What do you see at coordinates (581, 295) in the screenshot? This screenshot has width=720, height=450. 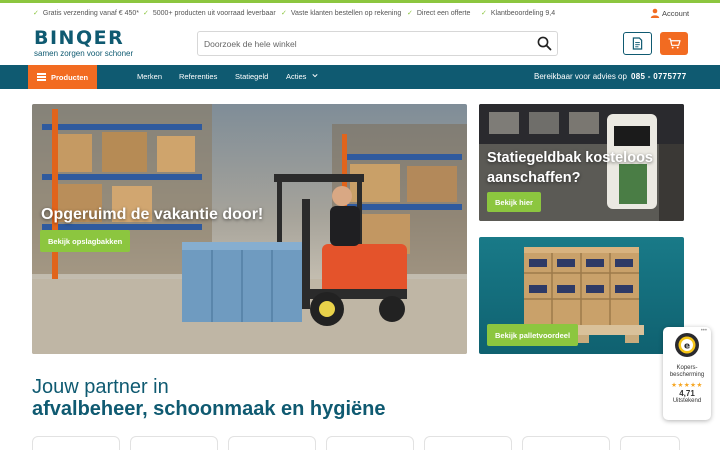 I see `banner-pallet: Bekijk palletvoordeel` at bounding box center [581, 295].